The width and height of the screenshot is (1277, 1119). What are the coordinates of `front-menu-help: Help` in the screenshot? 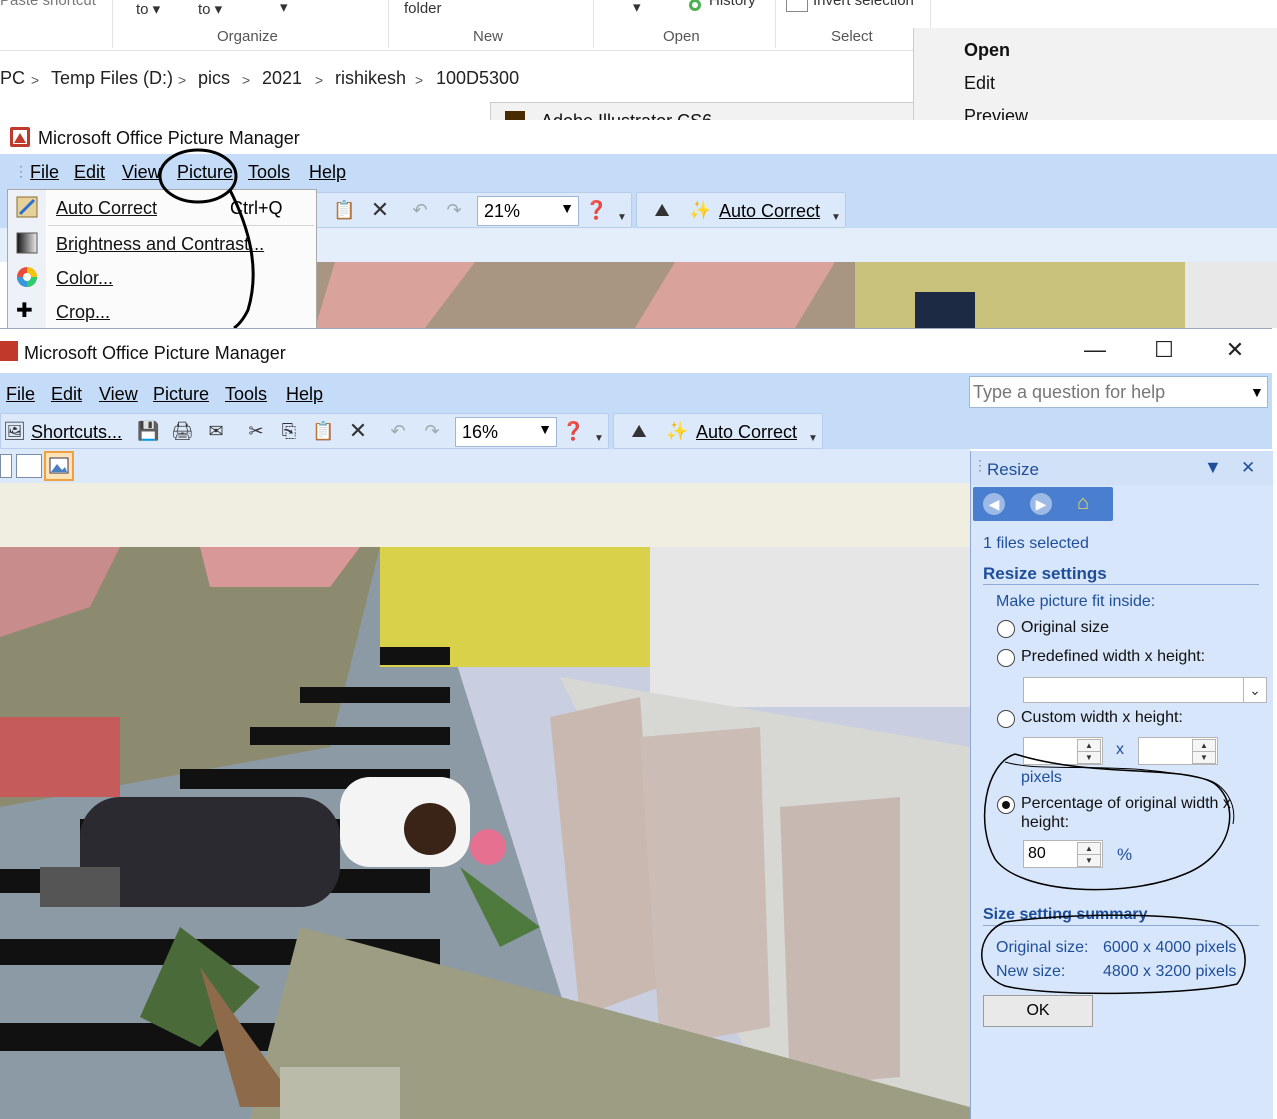 It's located at (304, 394).